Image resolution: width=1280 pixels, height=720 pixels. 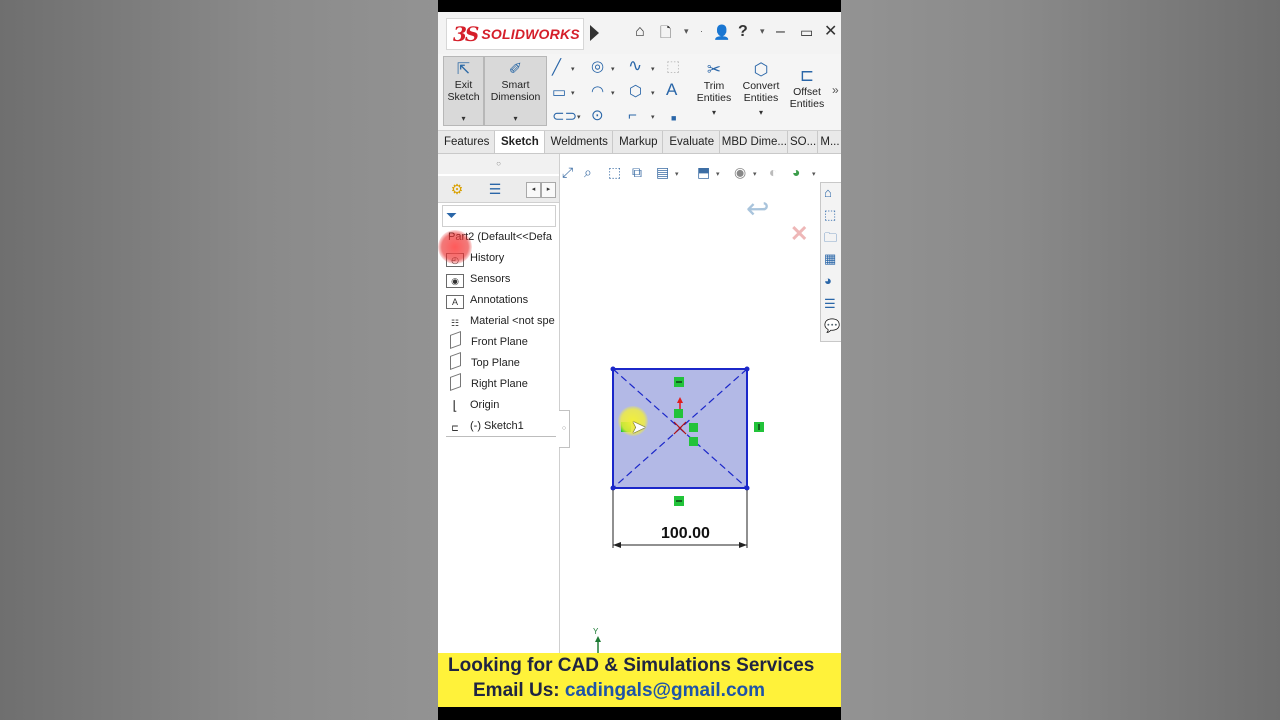 What do you see at coordinates (665, 690) in the screenshot?
I see `banner-email-link: cadingals@gmail.com` at bounding box center [665, 690].